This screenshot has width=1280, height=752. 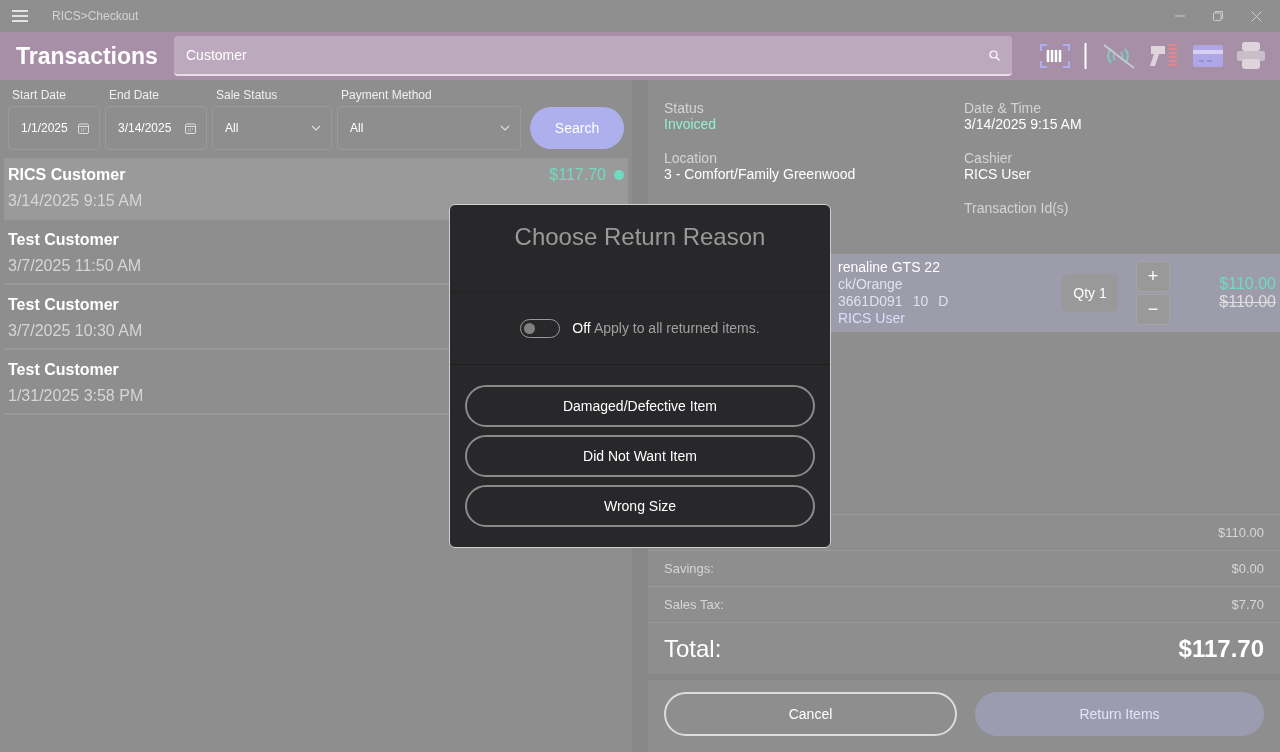 I want to click on detail-label: Cashier, so click(x=989, y=158).